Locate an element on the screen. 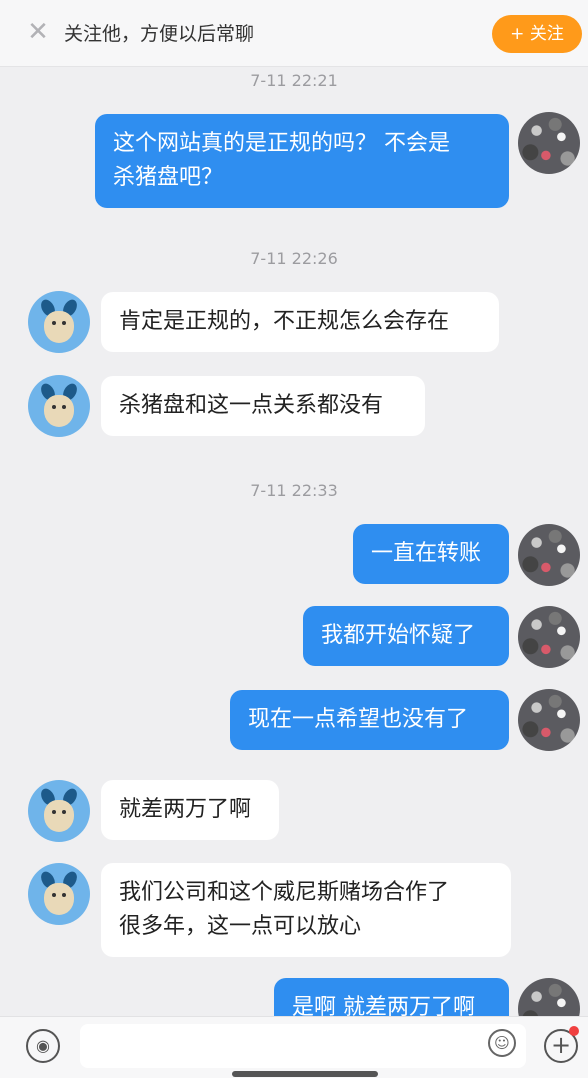  timestamp: 7-11 22:26 is located at coordinates (294, 258).